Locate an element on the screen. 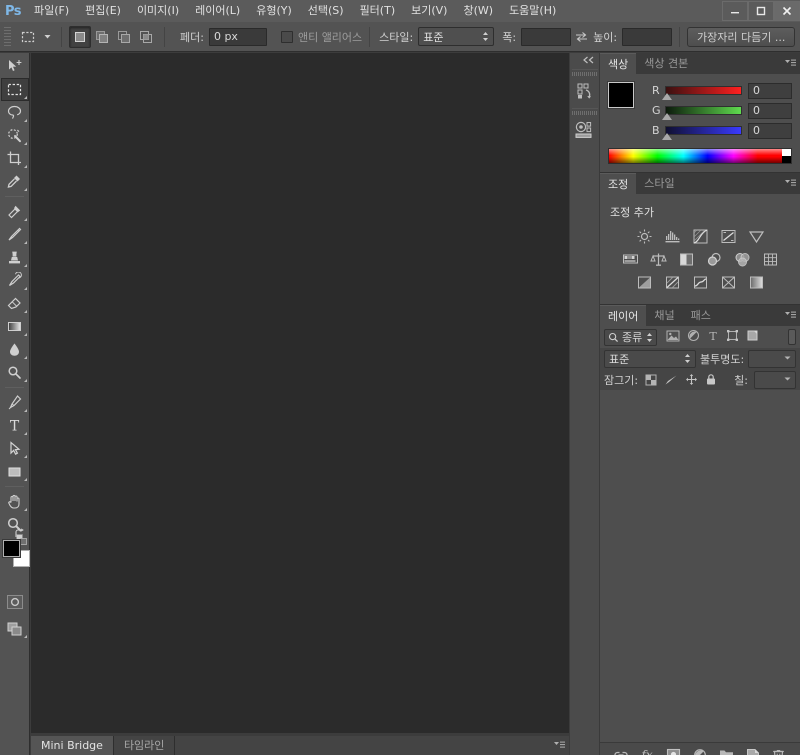  new-layer-button is located at coordinates (753, 750).